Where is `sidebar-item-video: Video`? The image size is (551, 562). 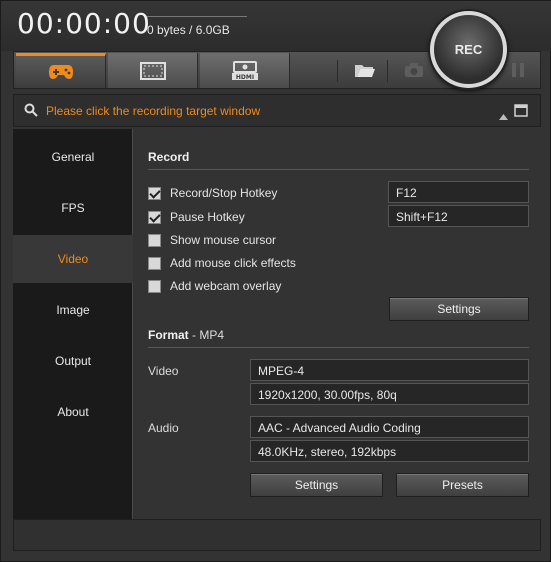
sidebar-item-video: Video is located at coordinates (73, 259).